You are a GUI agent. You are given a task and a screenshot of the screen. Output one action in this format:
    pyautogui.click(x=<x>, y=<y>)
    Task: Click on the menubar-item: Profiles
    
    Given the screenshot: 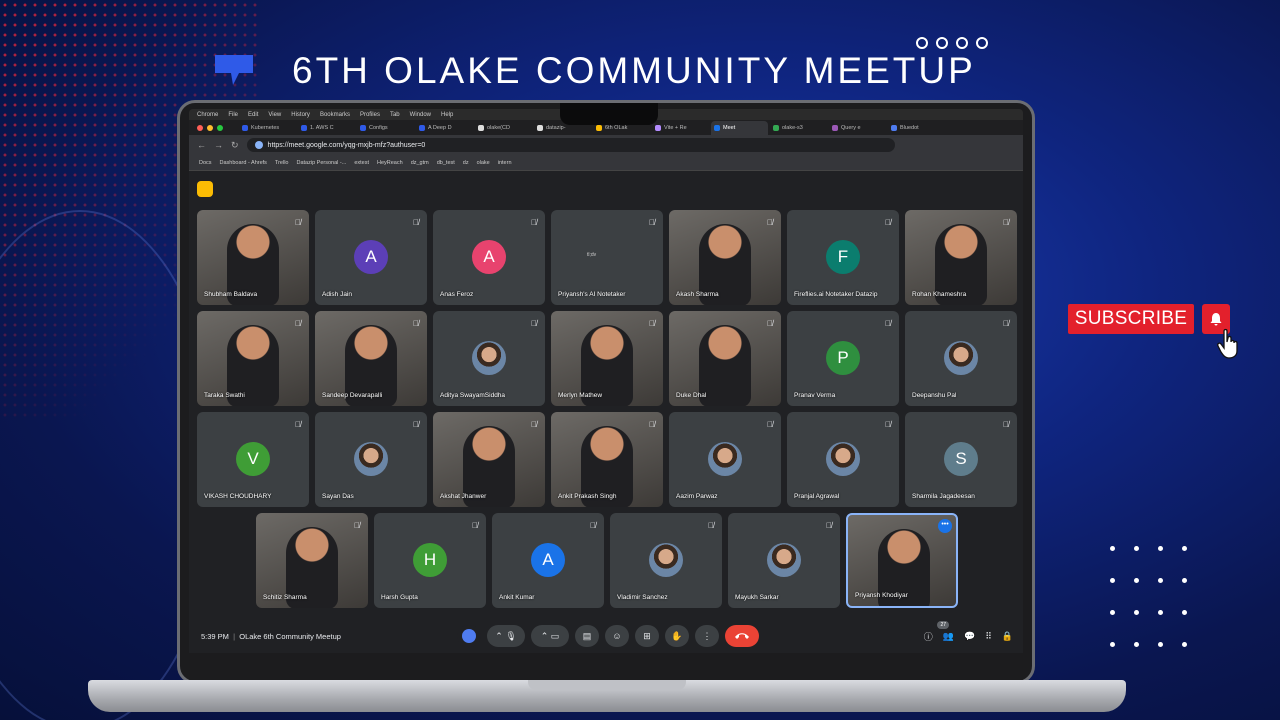 What is the action you would take?
    pyautogui.click(x=370, y=115)
    